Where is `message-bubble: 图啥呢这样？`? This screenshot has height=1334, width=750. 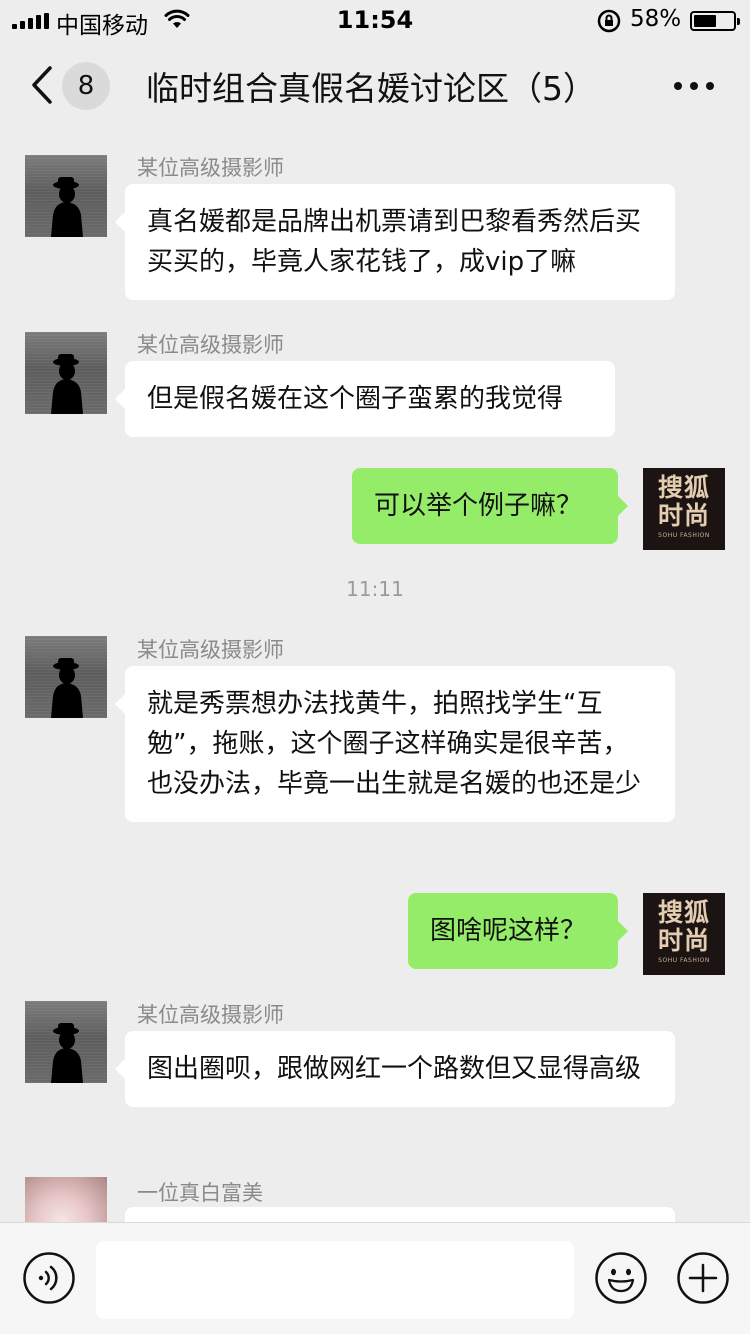 message-bubble: 图啥呢这样？ is located at coordinates (518, 931).